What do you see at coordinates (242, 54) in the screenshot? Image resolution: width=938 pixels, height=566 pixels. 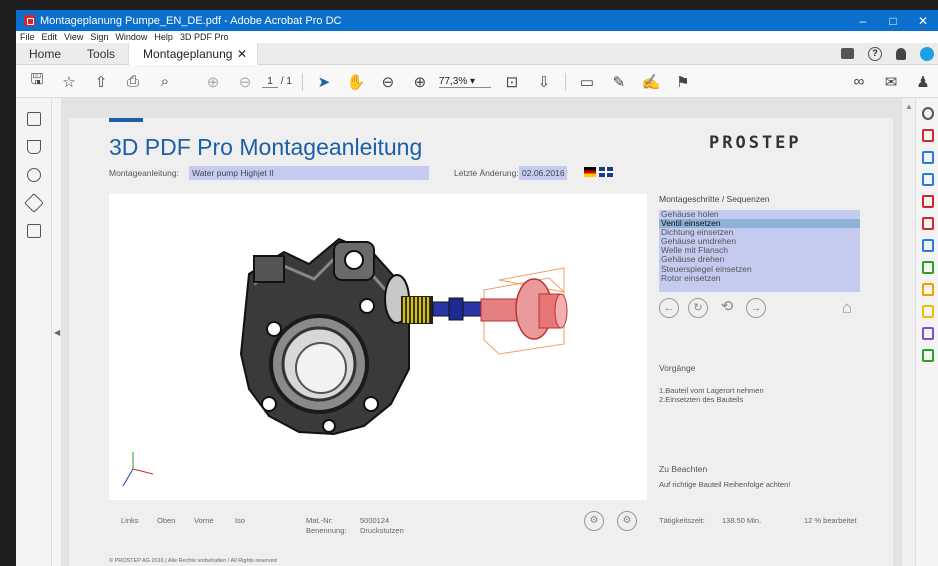 I see `tab-close-icon: ✕` at bounding box center [242, 54].